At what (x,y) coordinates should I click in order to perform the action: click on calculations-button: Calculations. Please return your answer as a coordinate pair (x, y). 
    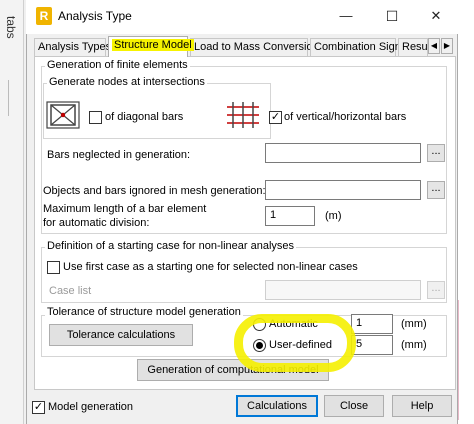
    Looking at the image, I should click on (277, 406).